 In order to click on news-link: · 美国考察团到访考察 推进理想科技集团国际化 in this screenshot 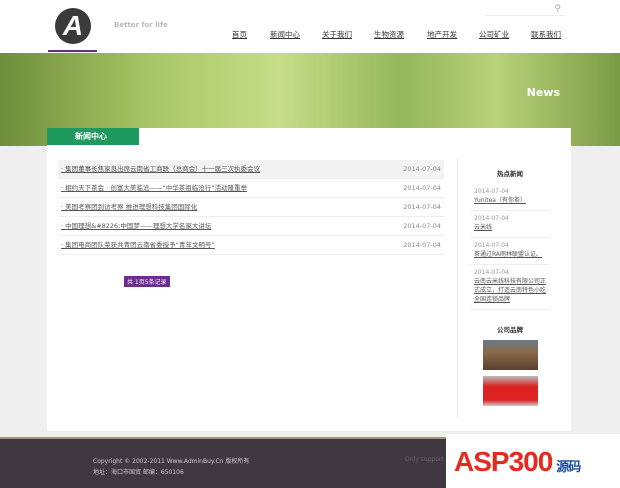, I will do `click(129, 207)`.